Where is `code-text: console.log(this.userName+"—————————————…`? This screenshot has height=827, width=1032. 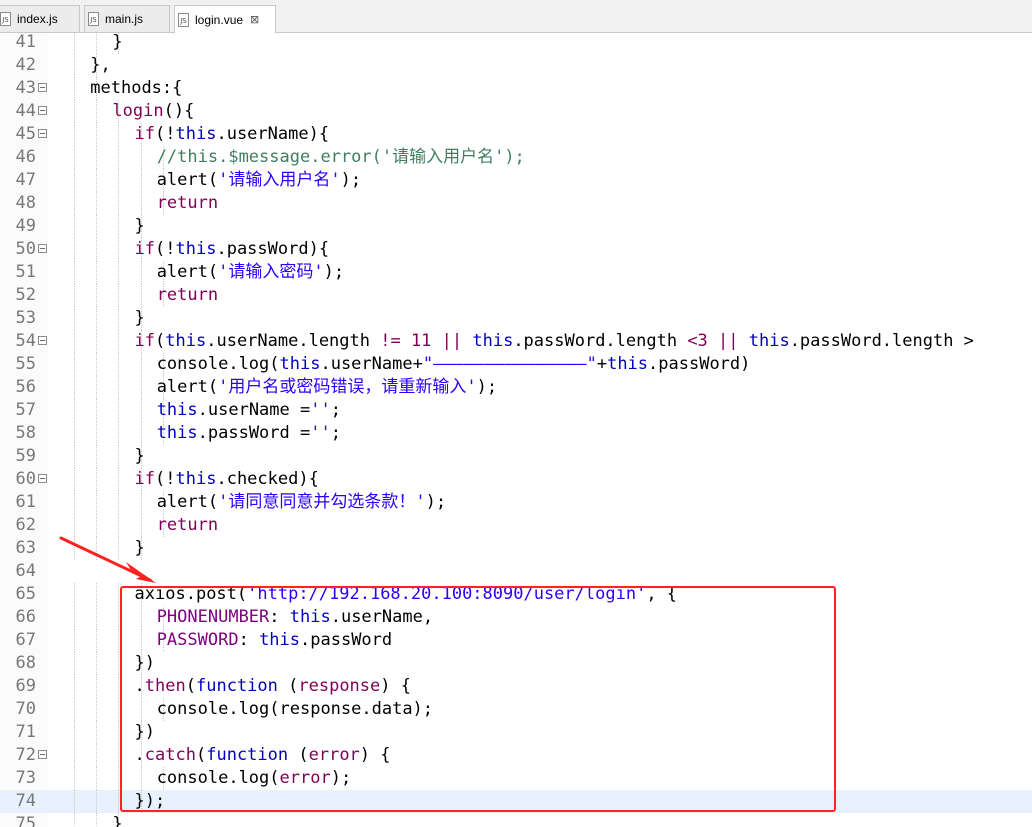
code-text: console.log(this.userName+"—————————————… is located at coordinates (454, 364).